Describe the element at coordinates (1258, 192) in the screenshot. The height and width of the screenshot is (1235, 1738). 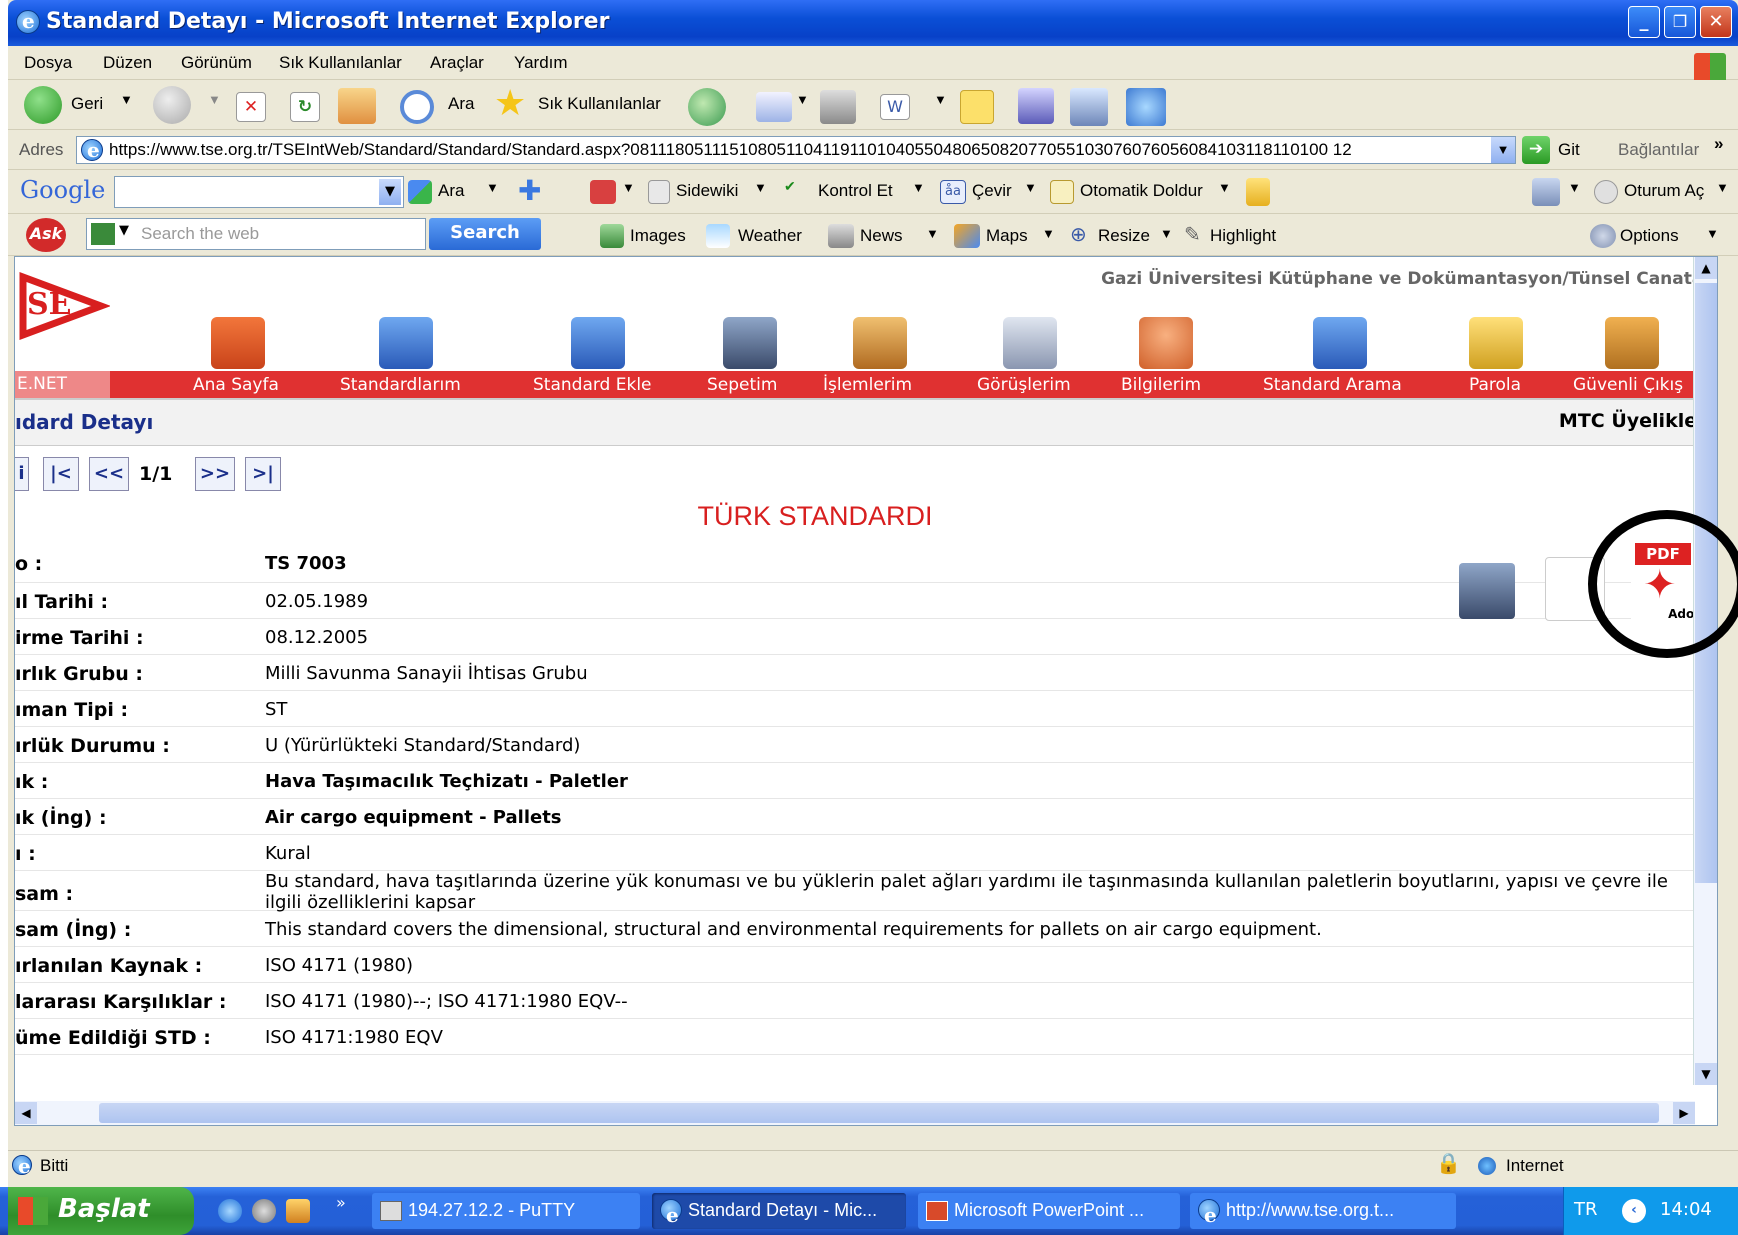
I see `highlighter-icon` at that location.